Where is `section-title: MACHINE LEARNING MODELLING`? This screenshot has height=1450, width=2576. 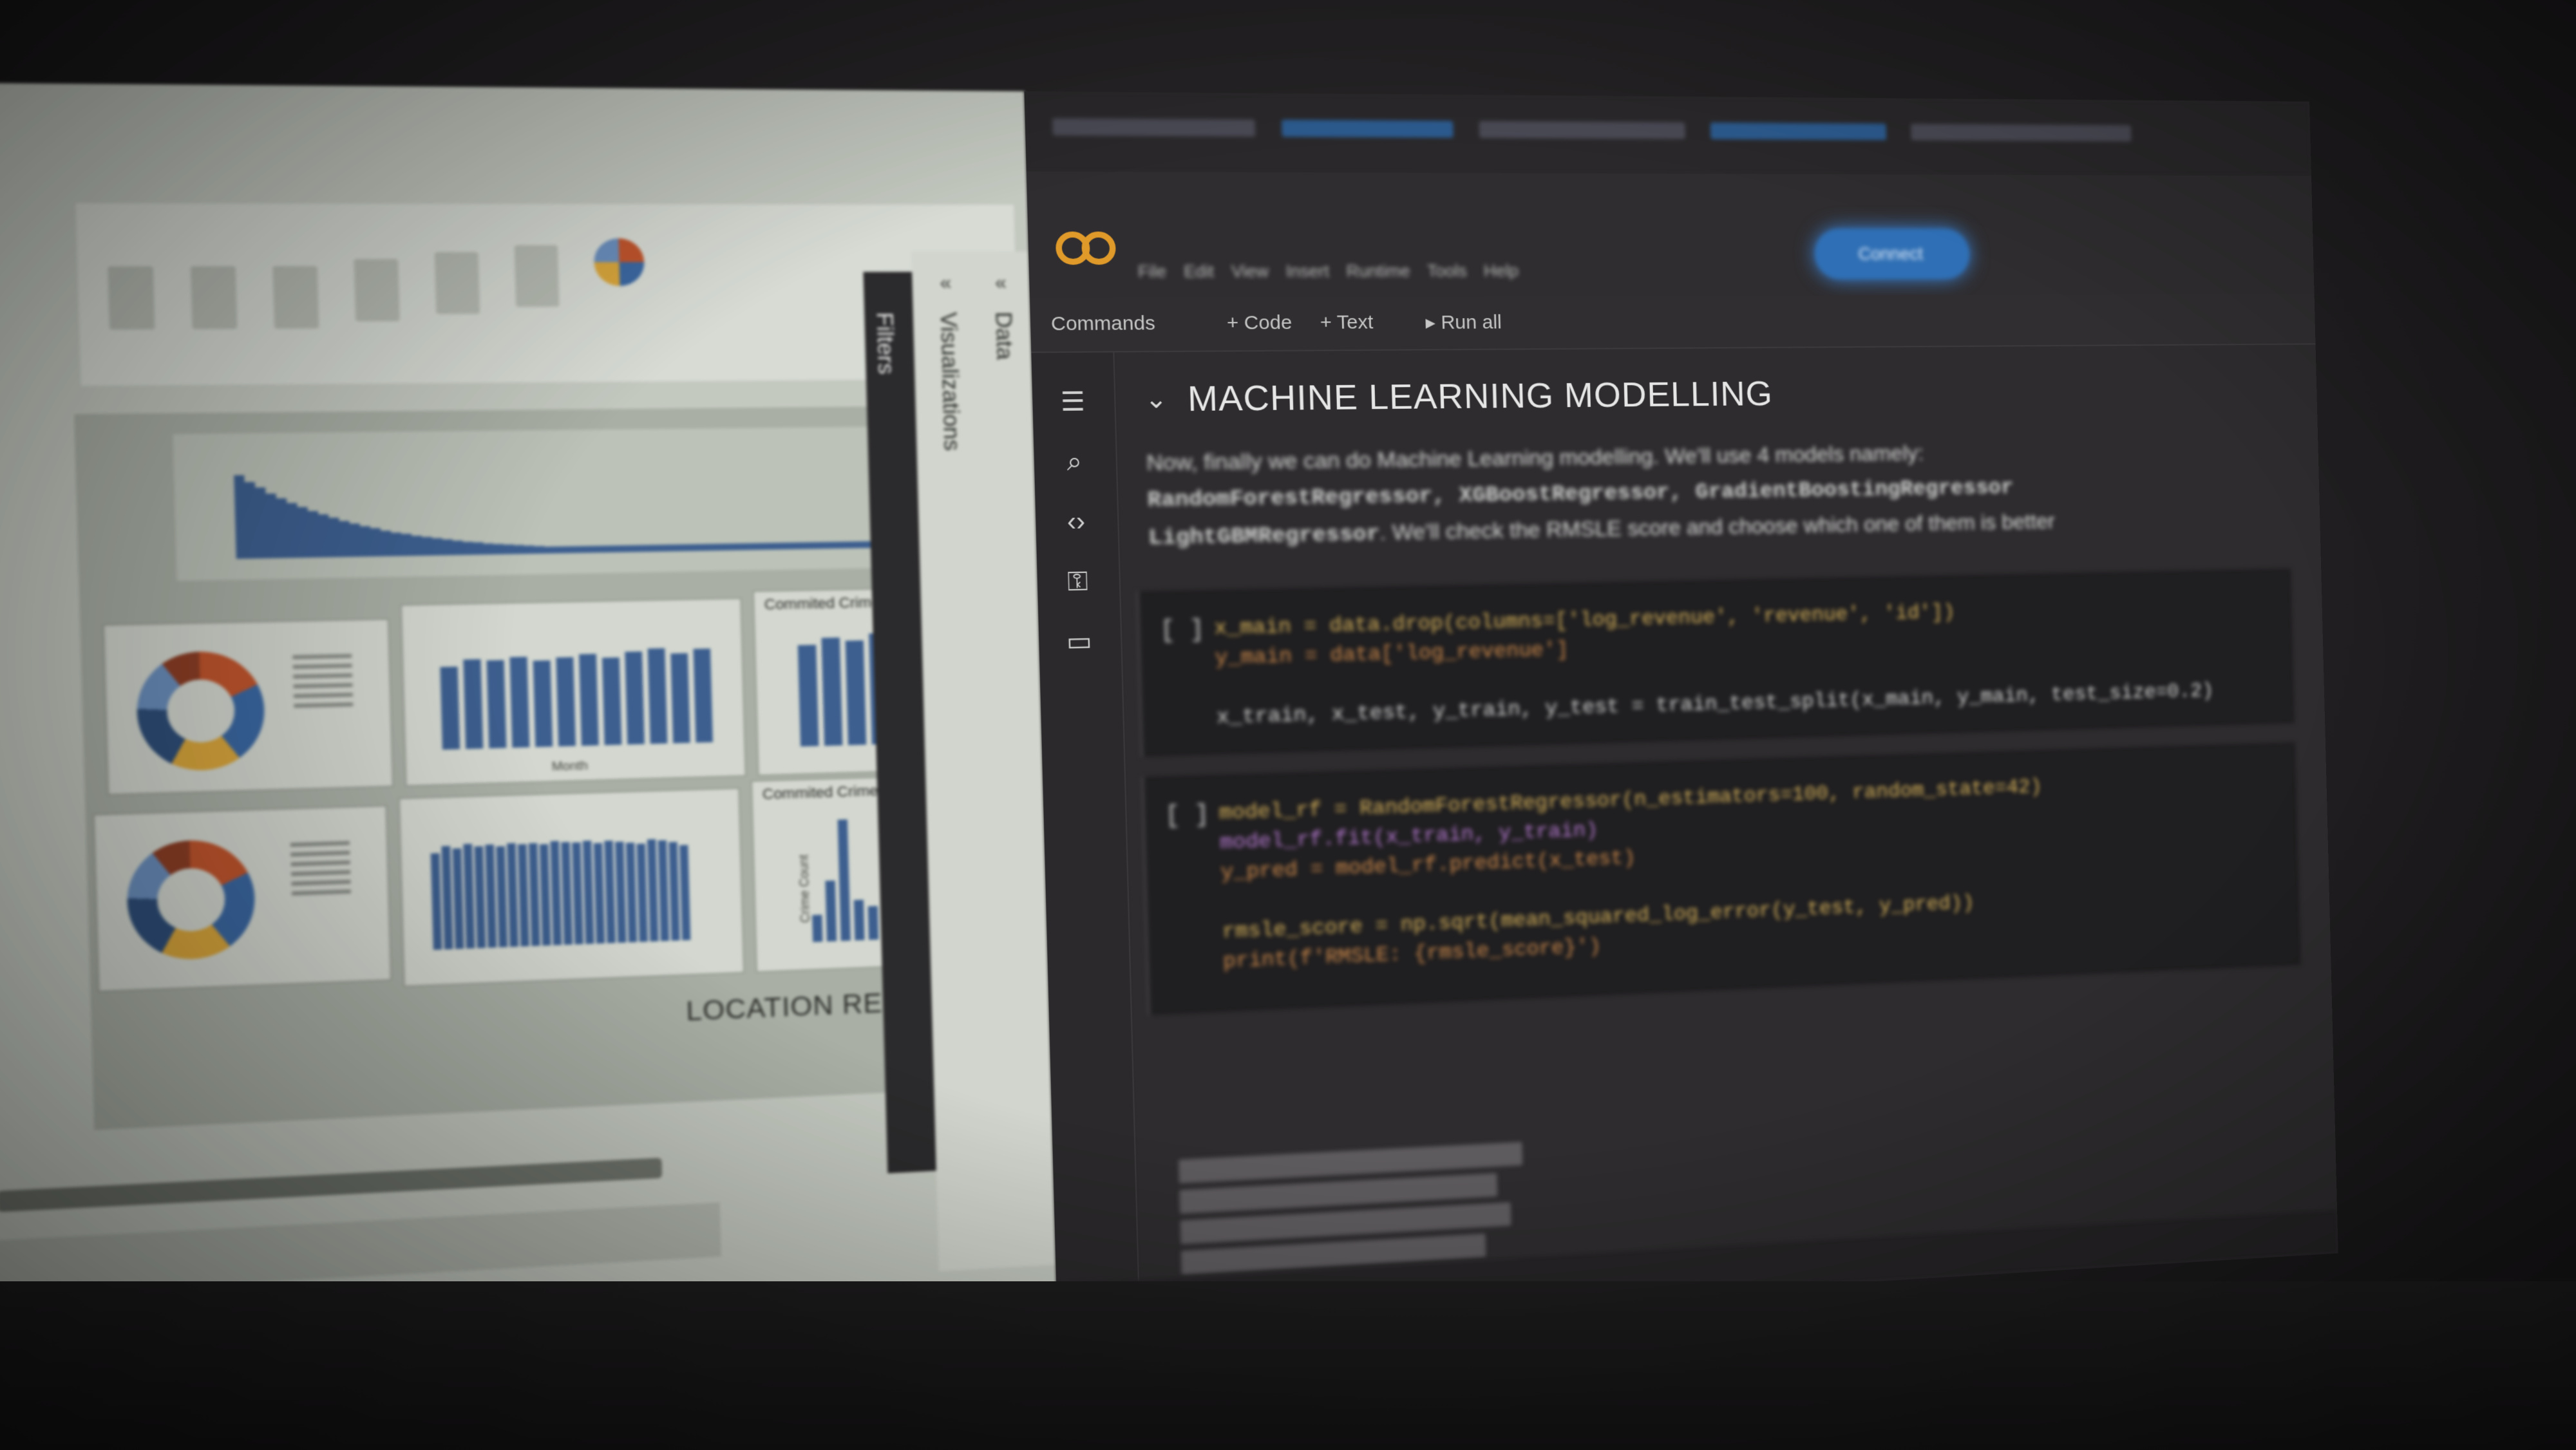 section-title: MACHINE LEARNING MODELLING is located at coordinates (1481, 396).